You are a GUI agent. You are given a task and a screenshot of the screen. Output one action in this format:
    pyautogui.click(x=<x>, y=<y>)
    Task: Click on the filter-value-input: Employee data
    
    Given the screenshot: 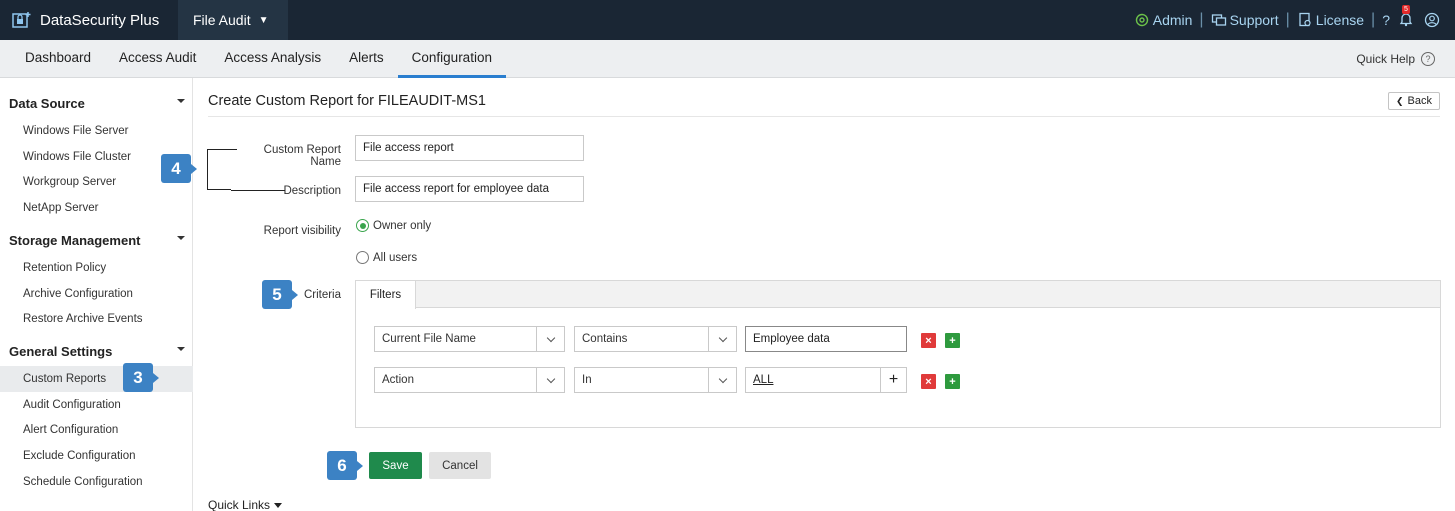 What is the action you would take?
    pyautogui.click(x=826, y=339)
    